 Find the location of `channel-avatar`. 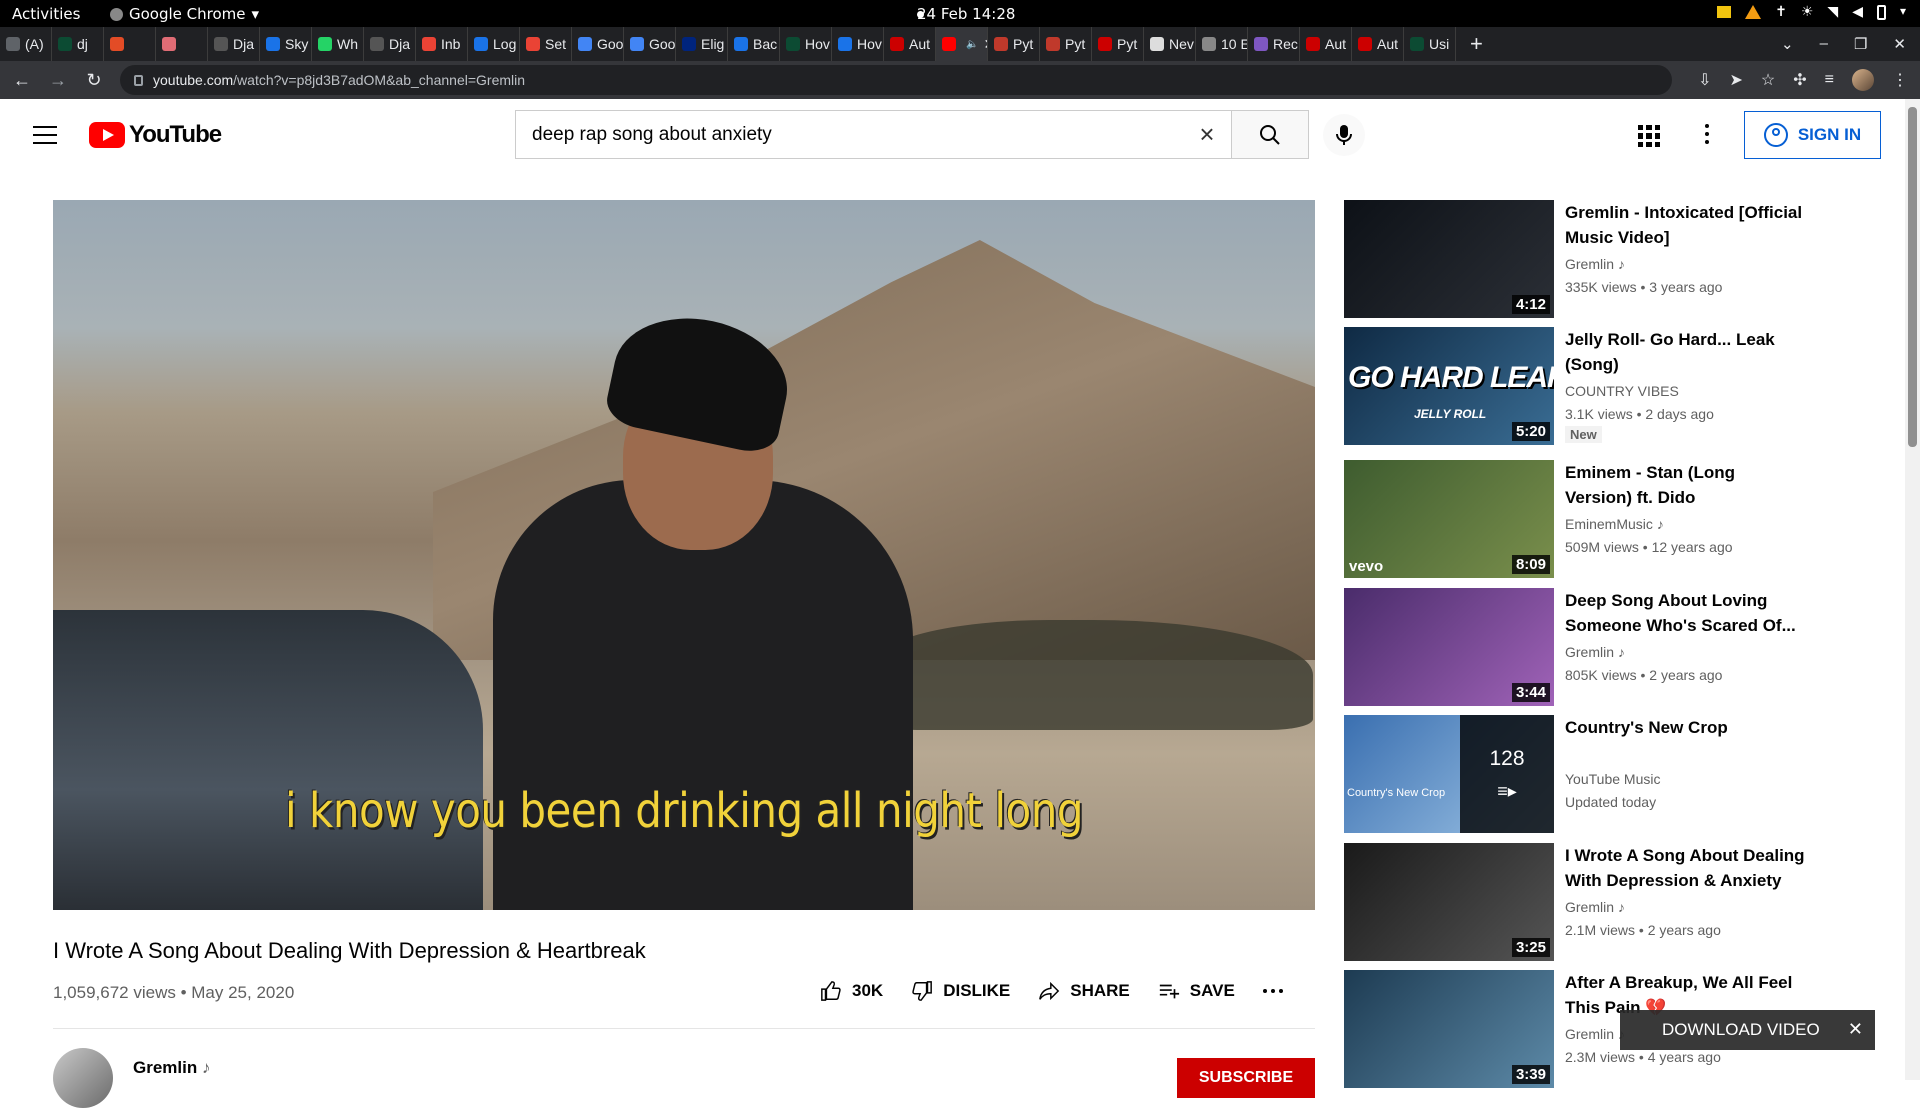

channel-avatar is located at coordinates (83, 1078).